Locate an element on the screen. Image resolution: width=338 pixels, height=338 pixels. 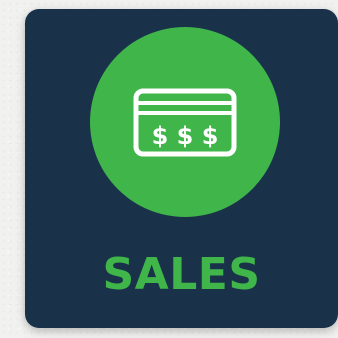
card-label: SALES is located at coordinates (181, 274).